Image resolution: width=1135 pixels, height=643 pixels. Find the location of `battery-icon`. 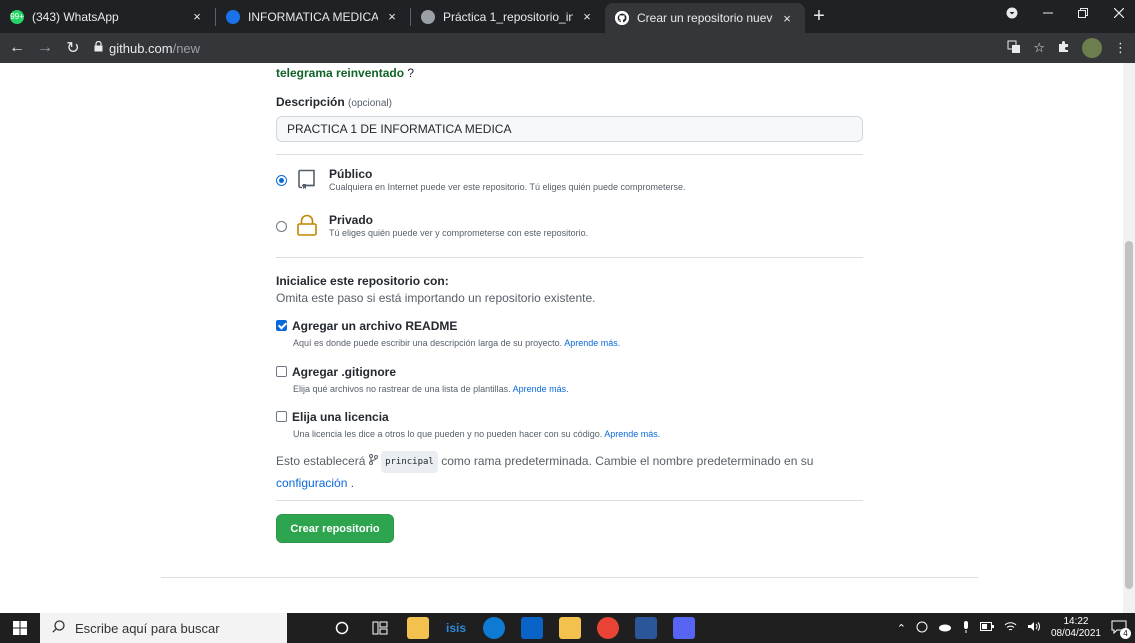

battery-icon is located at coordinates (986, 628).